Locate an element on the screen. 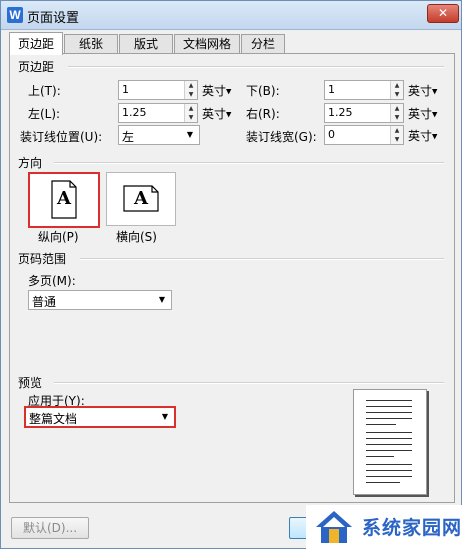 The height and width of the screenshot is (549, 462). landscape-glyph: A is located at coordinates (141, 198).